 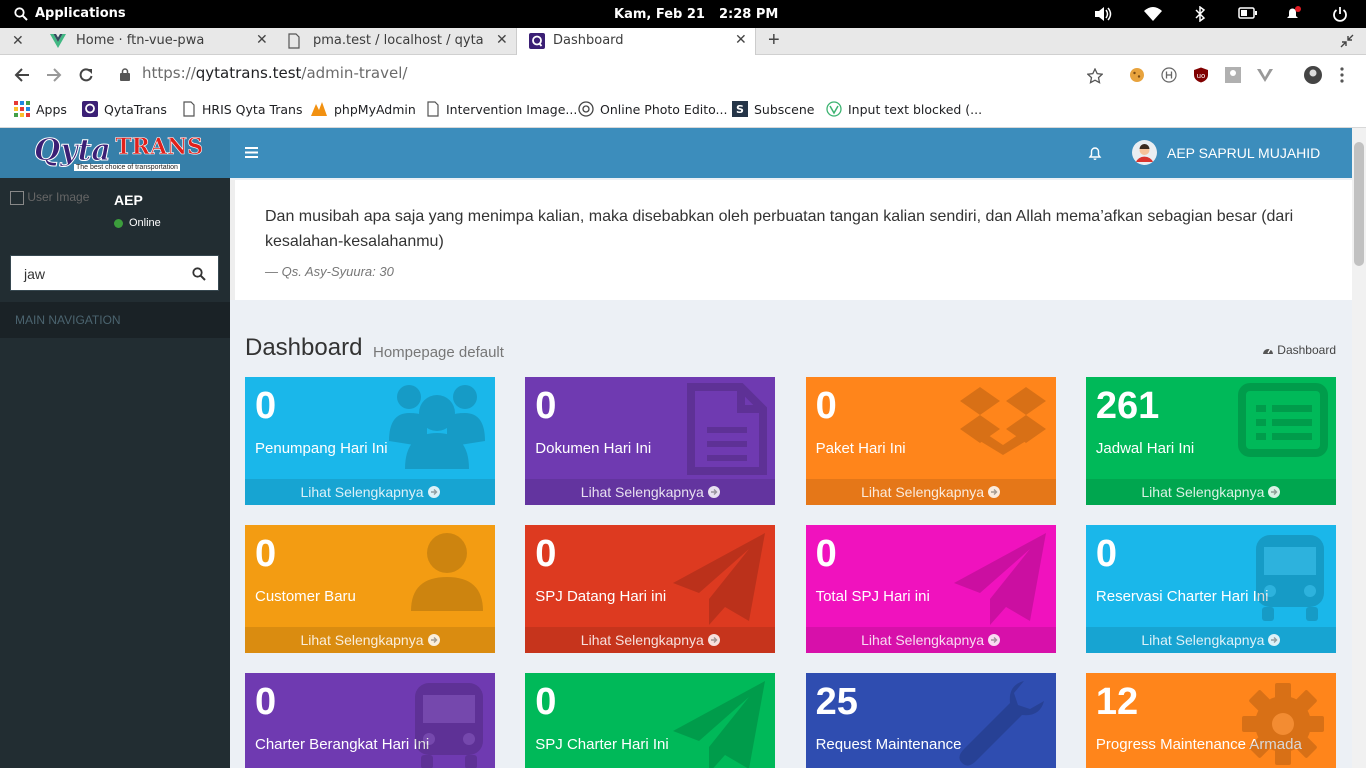 What do you see at coordinates (274, 73) in the screenshot?
I see `address-bar: https://qytatrans.test/admin-travel/` at bounding box center [274, 73].